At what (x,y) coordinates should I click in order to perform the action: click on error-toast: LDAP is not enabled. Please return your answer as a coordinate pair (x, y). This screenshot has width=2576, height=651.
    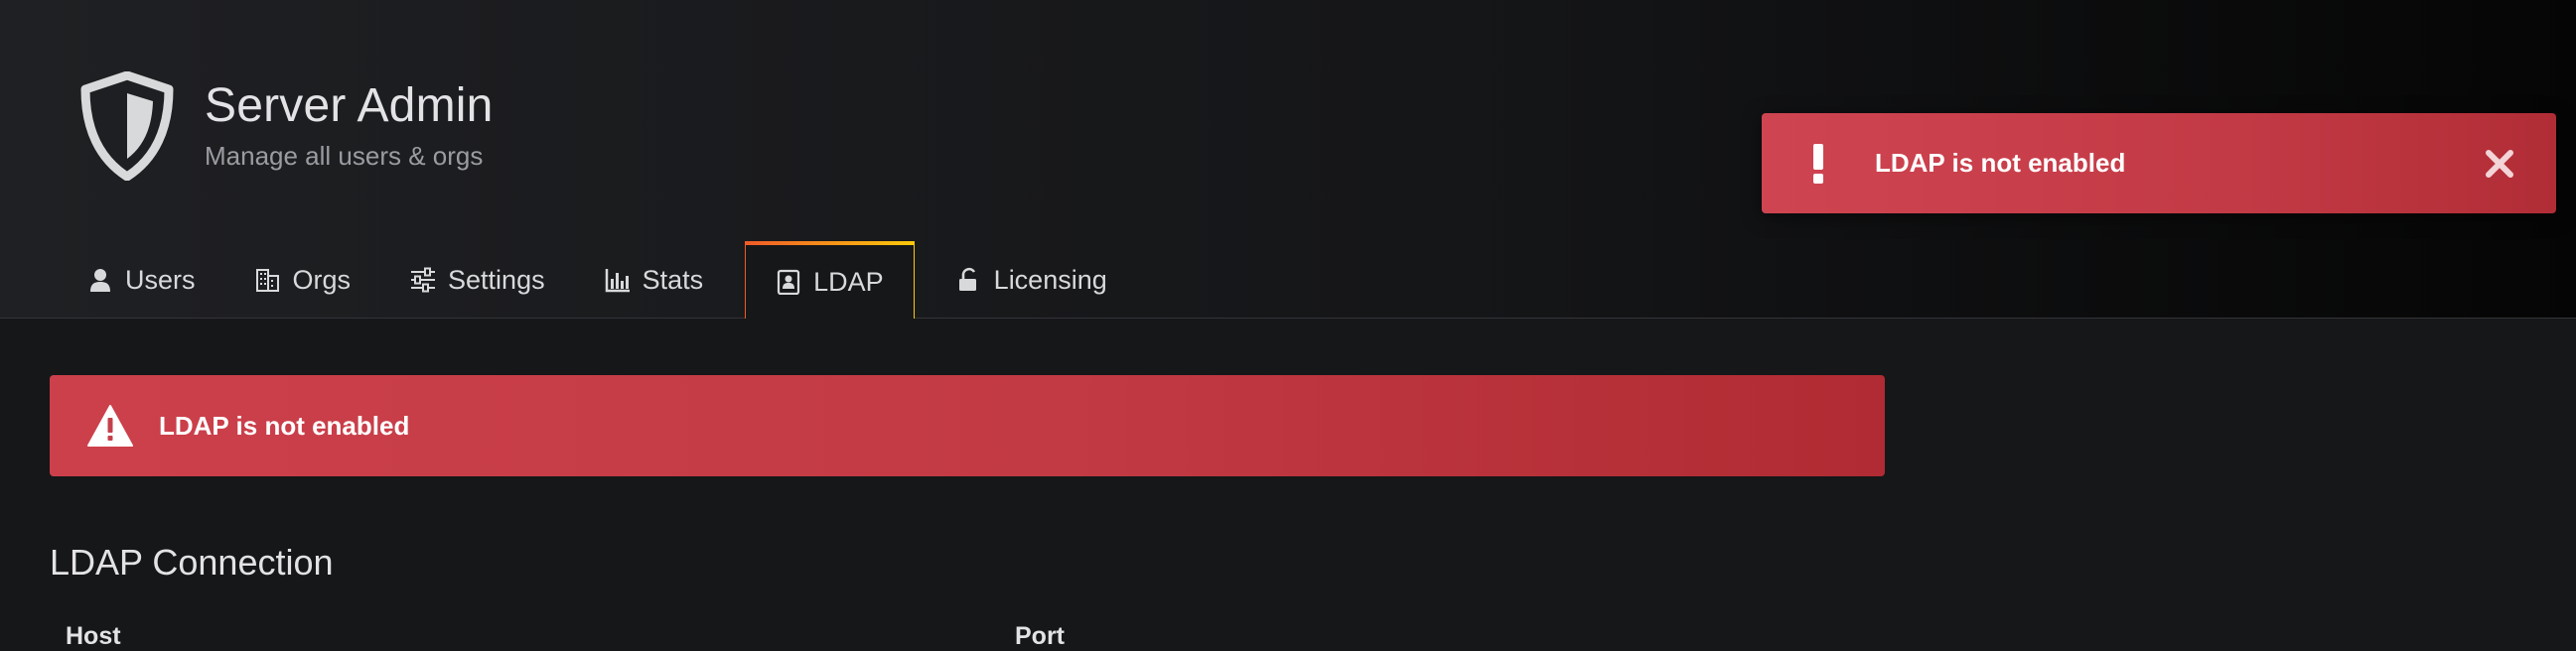
    Looking at the image, I should click on (2159, 163).